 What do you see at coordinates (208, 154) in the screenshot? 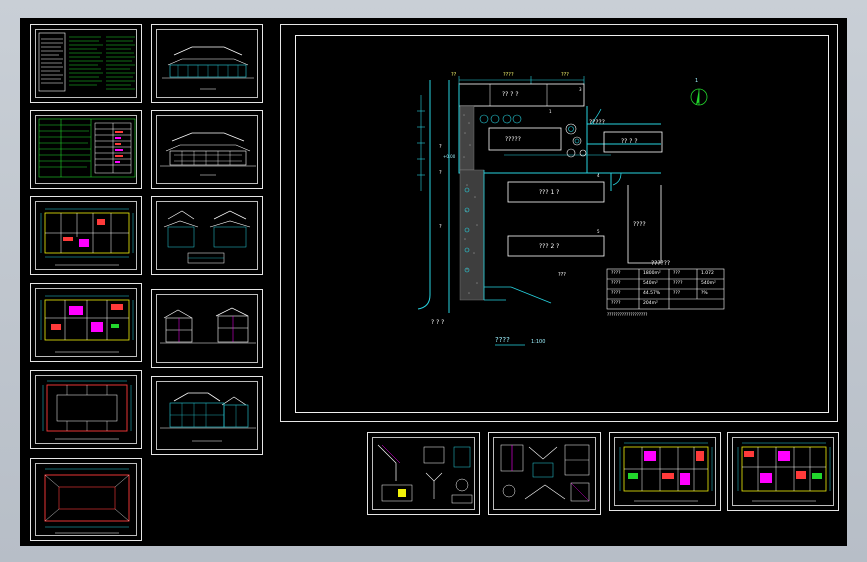
I see `elevation-rear-drawing` at bounding box center [208, 154].